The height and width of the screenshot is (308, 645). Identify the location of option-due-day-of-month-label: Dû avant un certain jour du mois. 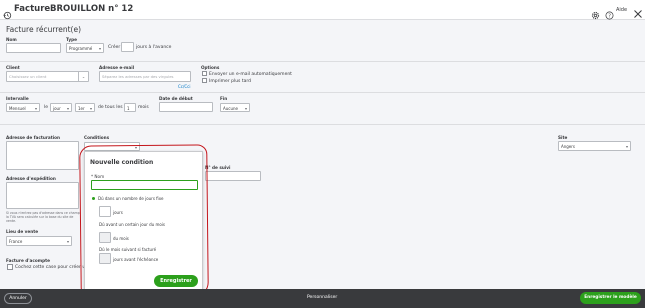
(132, 224).